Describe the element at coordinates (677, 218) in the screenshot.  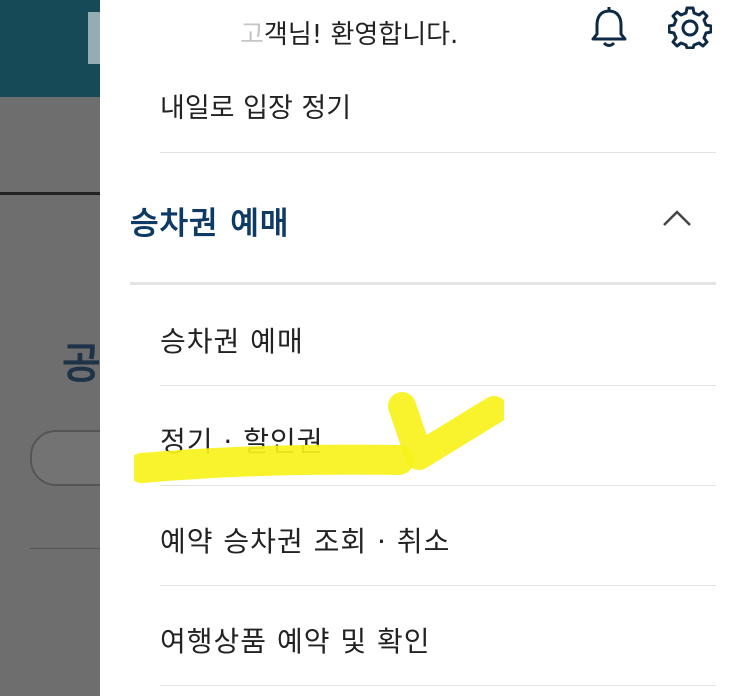
I see `chevron-up-icon` at that location.